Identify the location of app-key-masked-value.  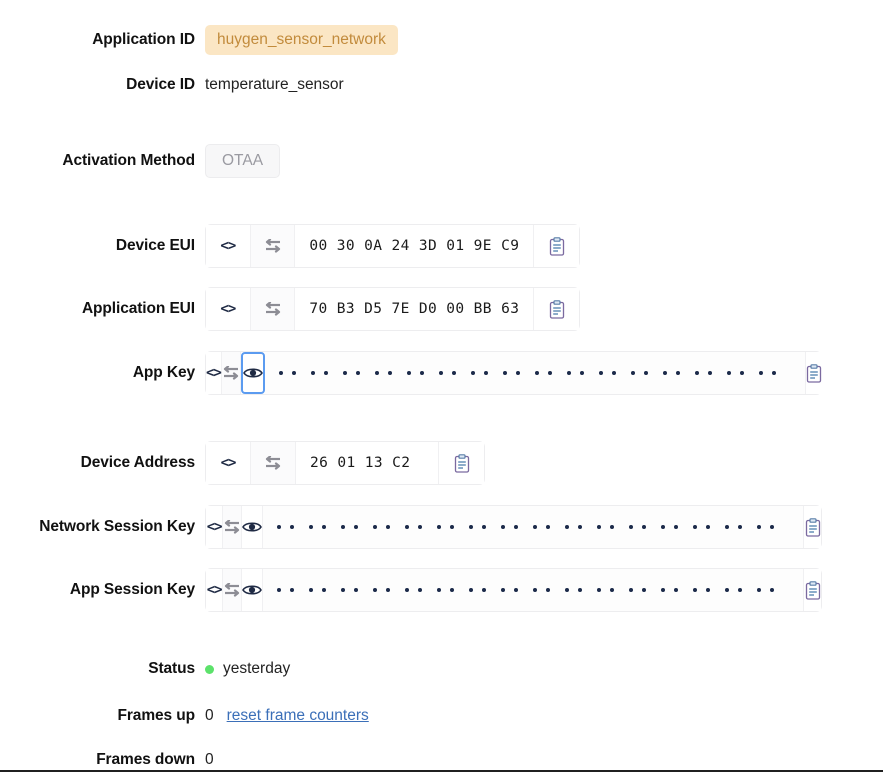
(535, 373).